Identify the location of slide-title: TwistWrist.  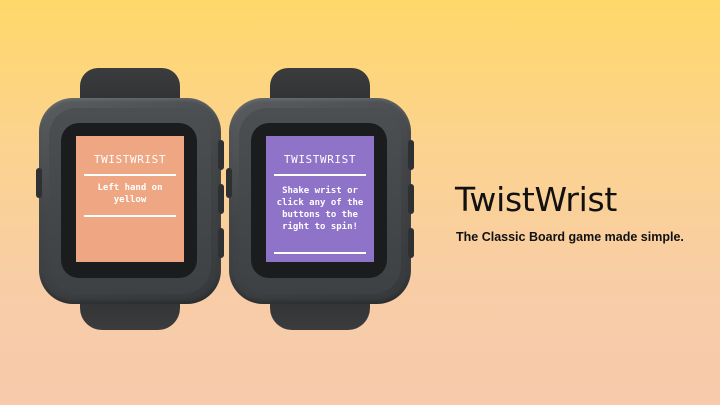
(536, 199).